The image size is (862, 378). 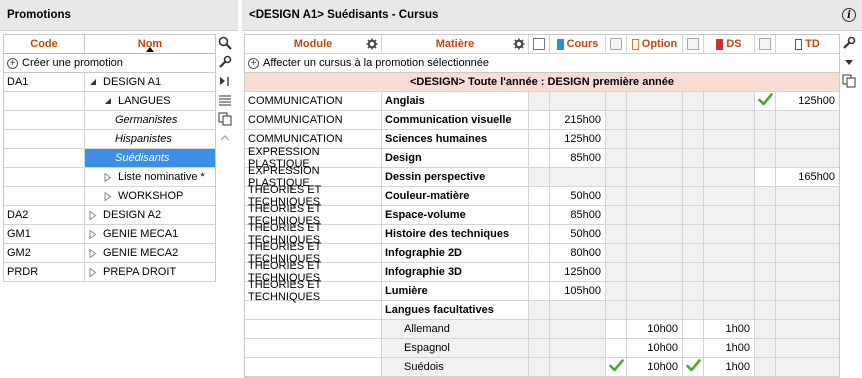 I want to click on td-select-all-checkbox, so click(x=765, y=44).